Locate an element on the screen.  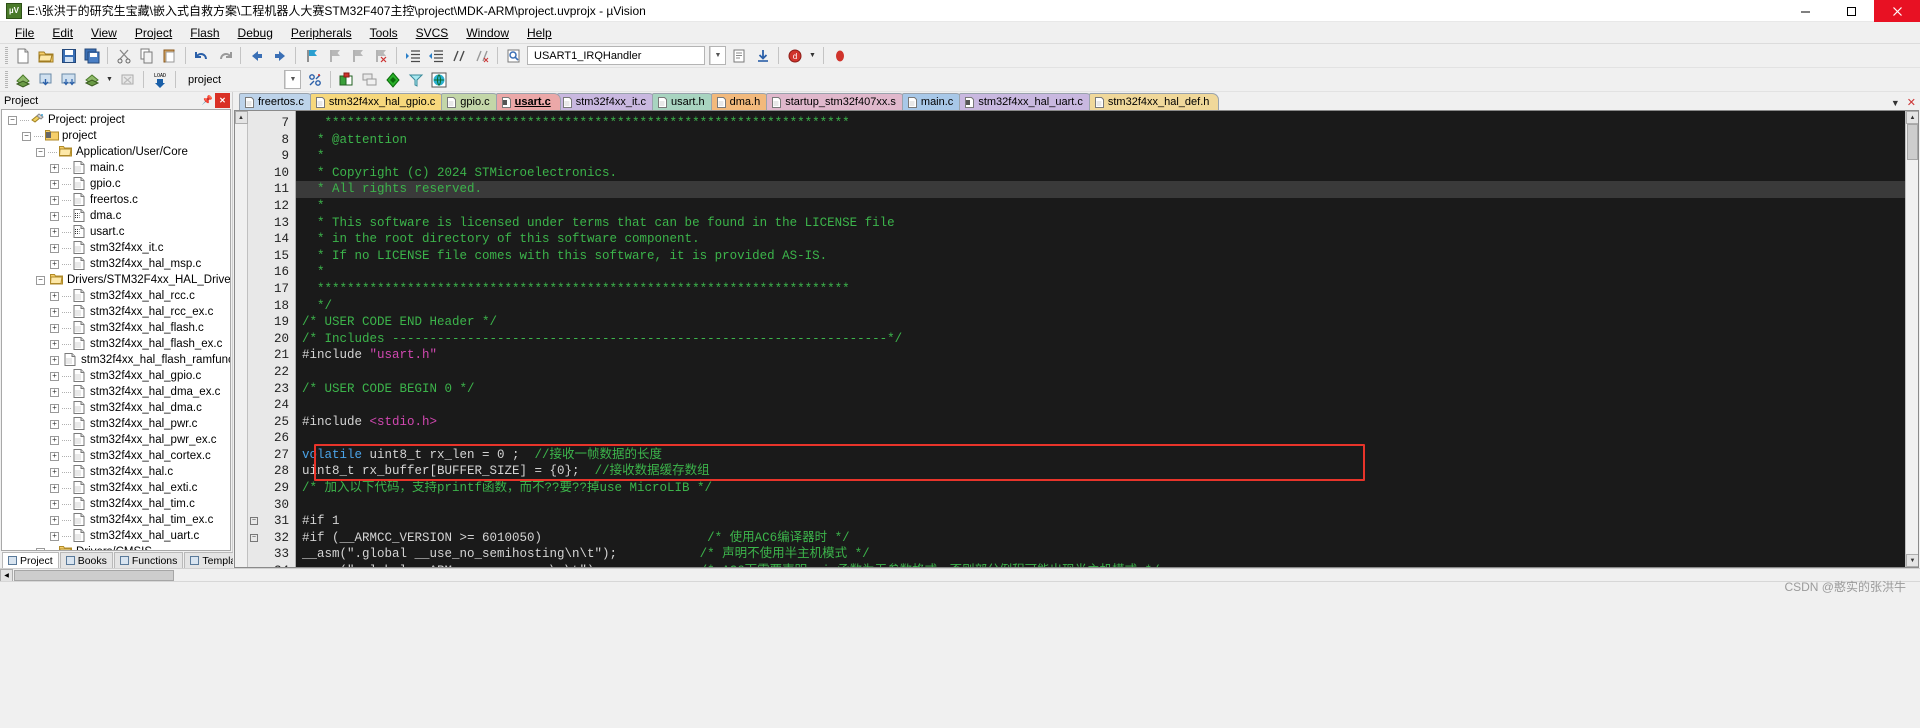
code-line: /* USER CODE END Header */ is located at coordinates (1100, 322).